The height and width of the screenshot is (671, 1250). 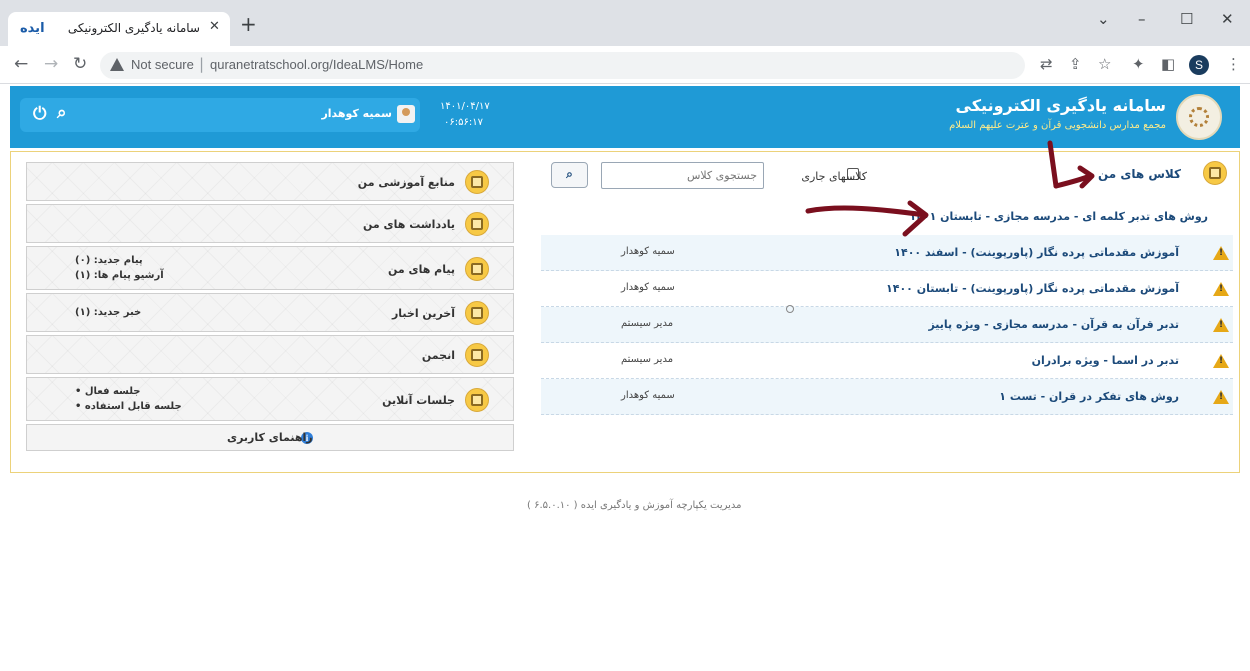 I want to click on messages-label: پیام های من, so click(x=421, y=269).